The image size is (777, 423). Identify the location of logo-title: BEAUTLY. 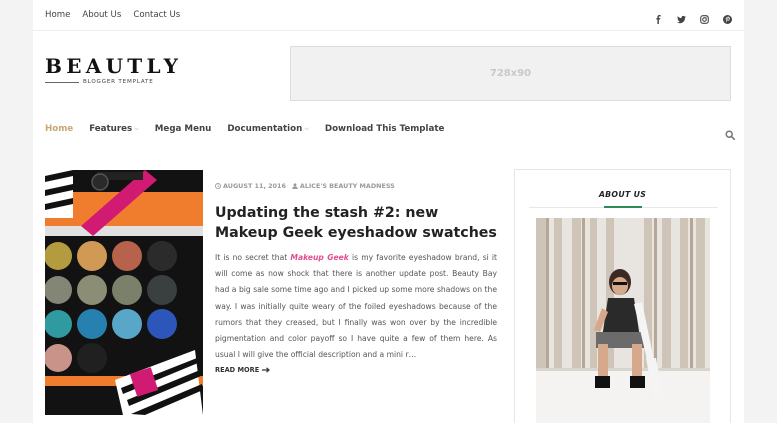
(114, 66).